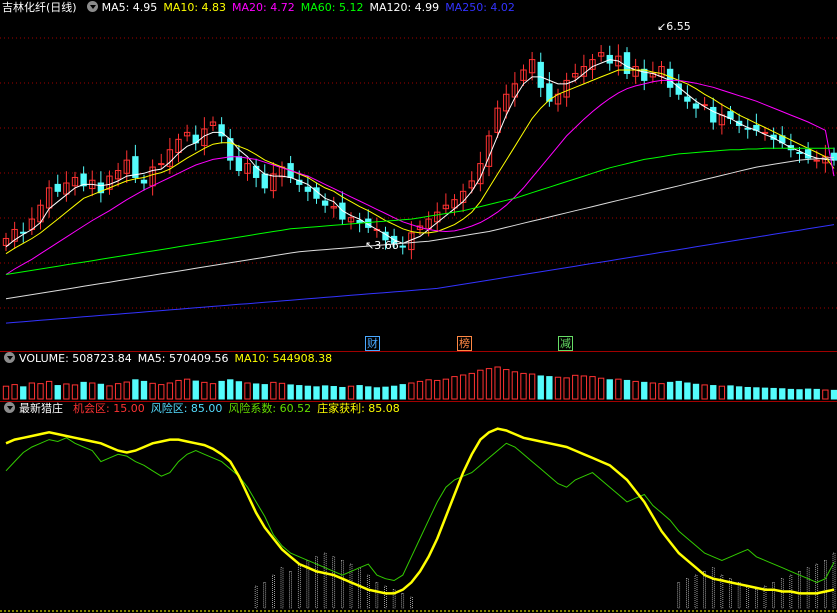  Describe the element at coordinates (195, 7) in the screenshot. I see `indicator-value: MA10: 4.83` at that location.